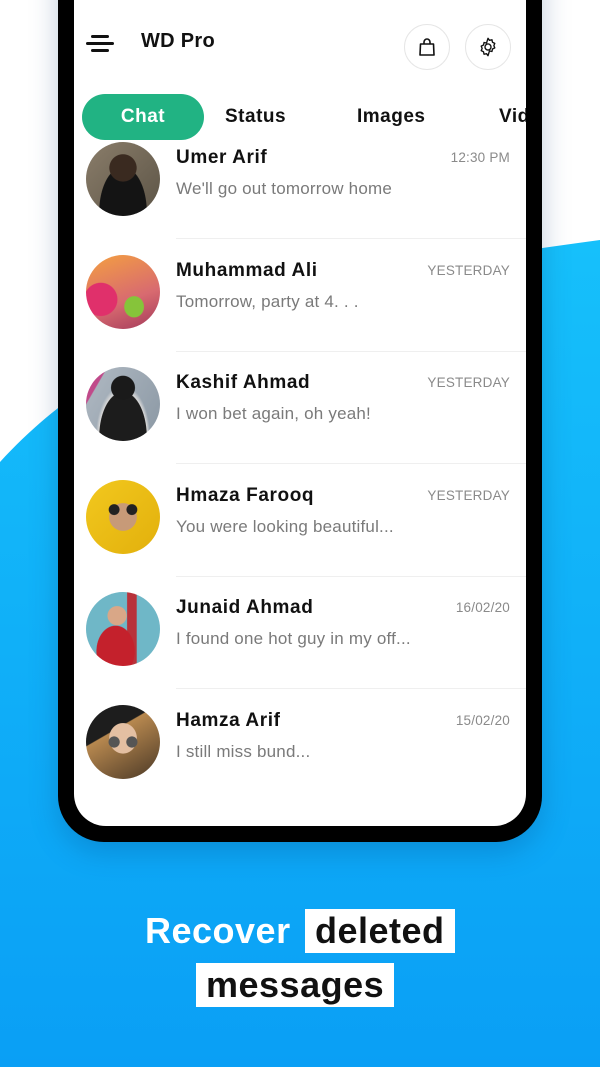 This screenshot has height=1067, width=600. What do you see at coordinates (482, 720) in the screenshot?
I see `message-time: 15/02/20` at bounding box center [482, 720].